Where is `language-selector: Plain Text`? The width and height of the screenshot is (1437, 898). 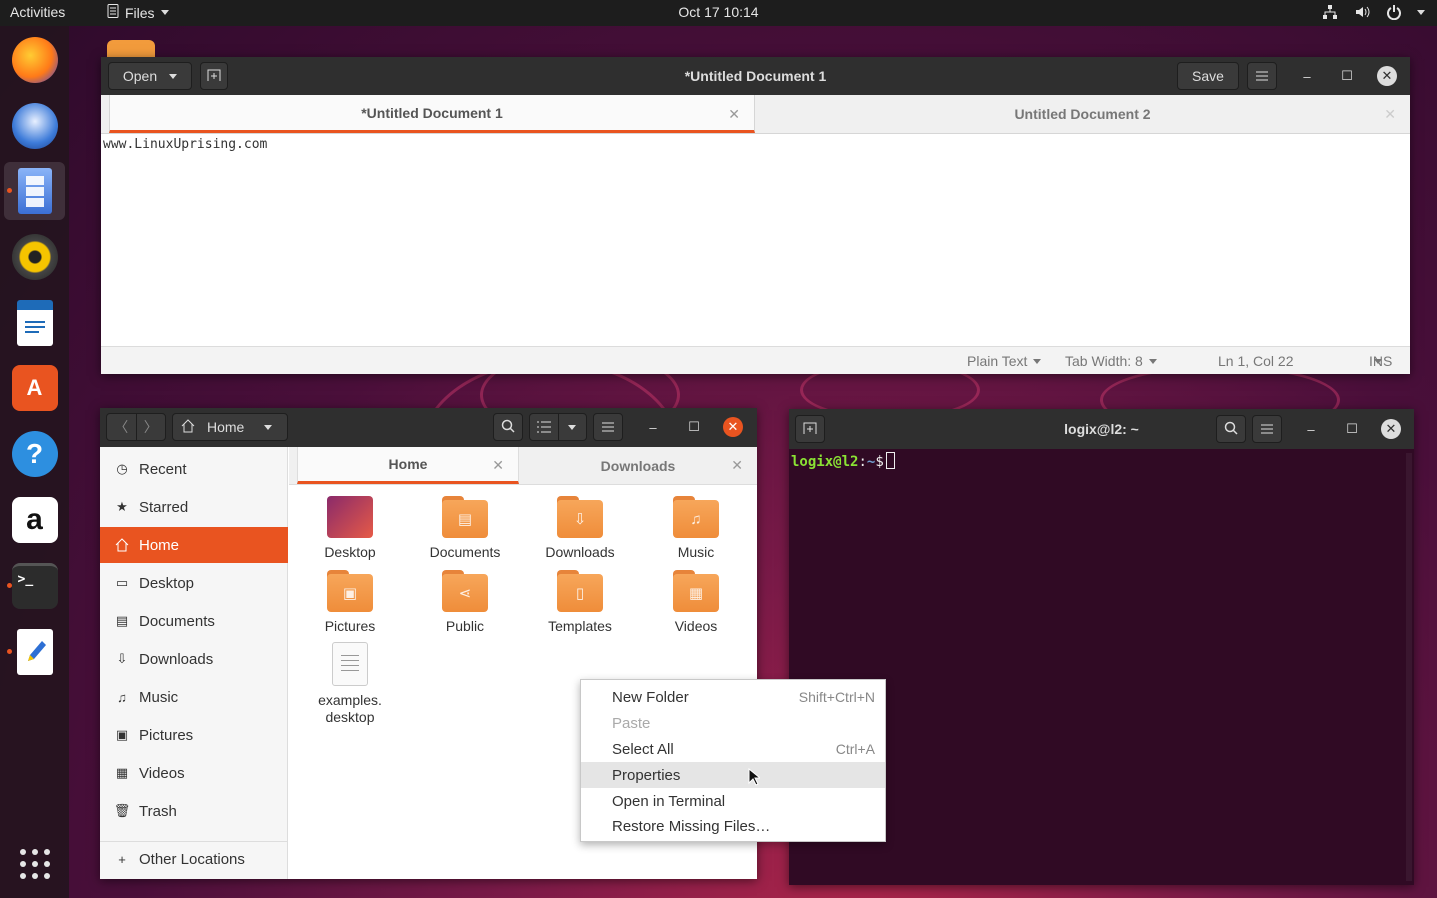
language-selector: Plain Text is located at coordinates (1004, 361).